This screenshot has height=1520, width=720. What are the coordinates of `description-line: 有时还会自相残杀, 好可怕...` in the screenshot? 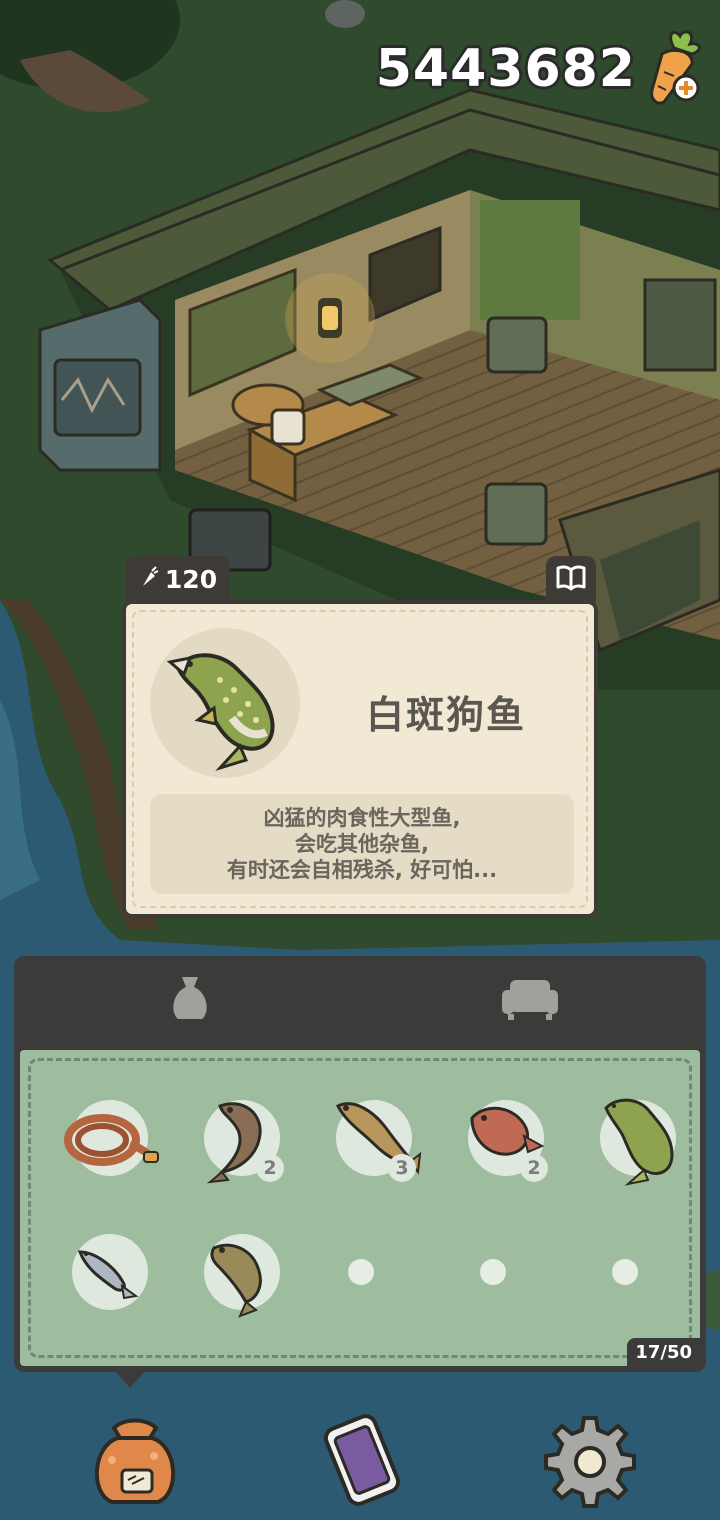 It's located at (362, 870).